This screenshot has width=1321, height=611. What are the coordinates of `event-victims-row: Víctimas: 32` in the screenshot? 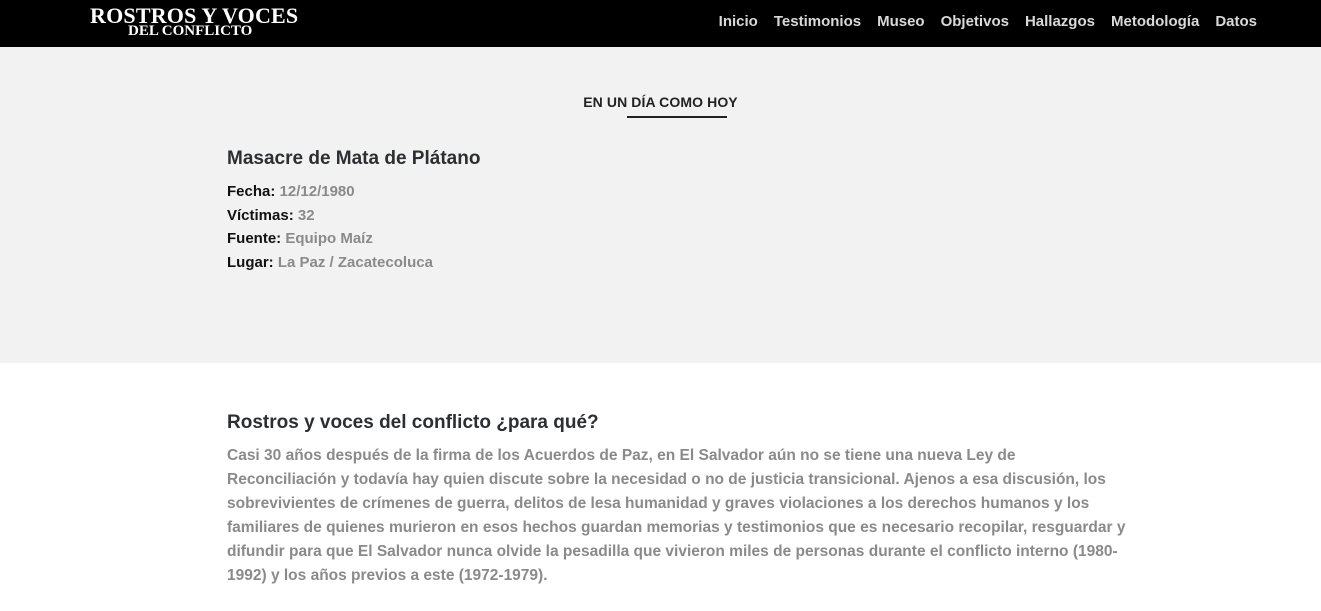 It's located at (353, 216).